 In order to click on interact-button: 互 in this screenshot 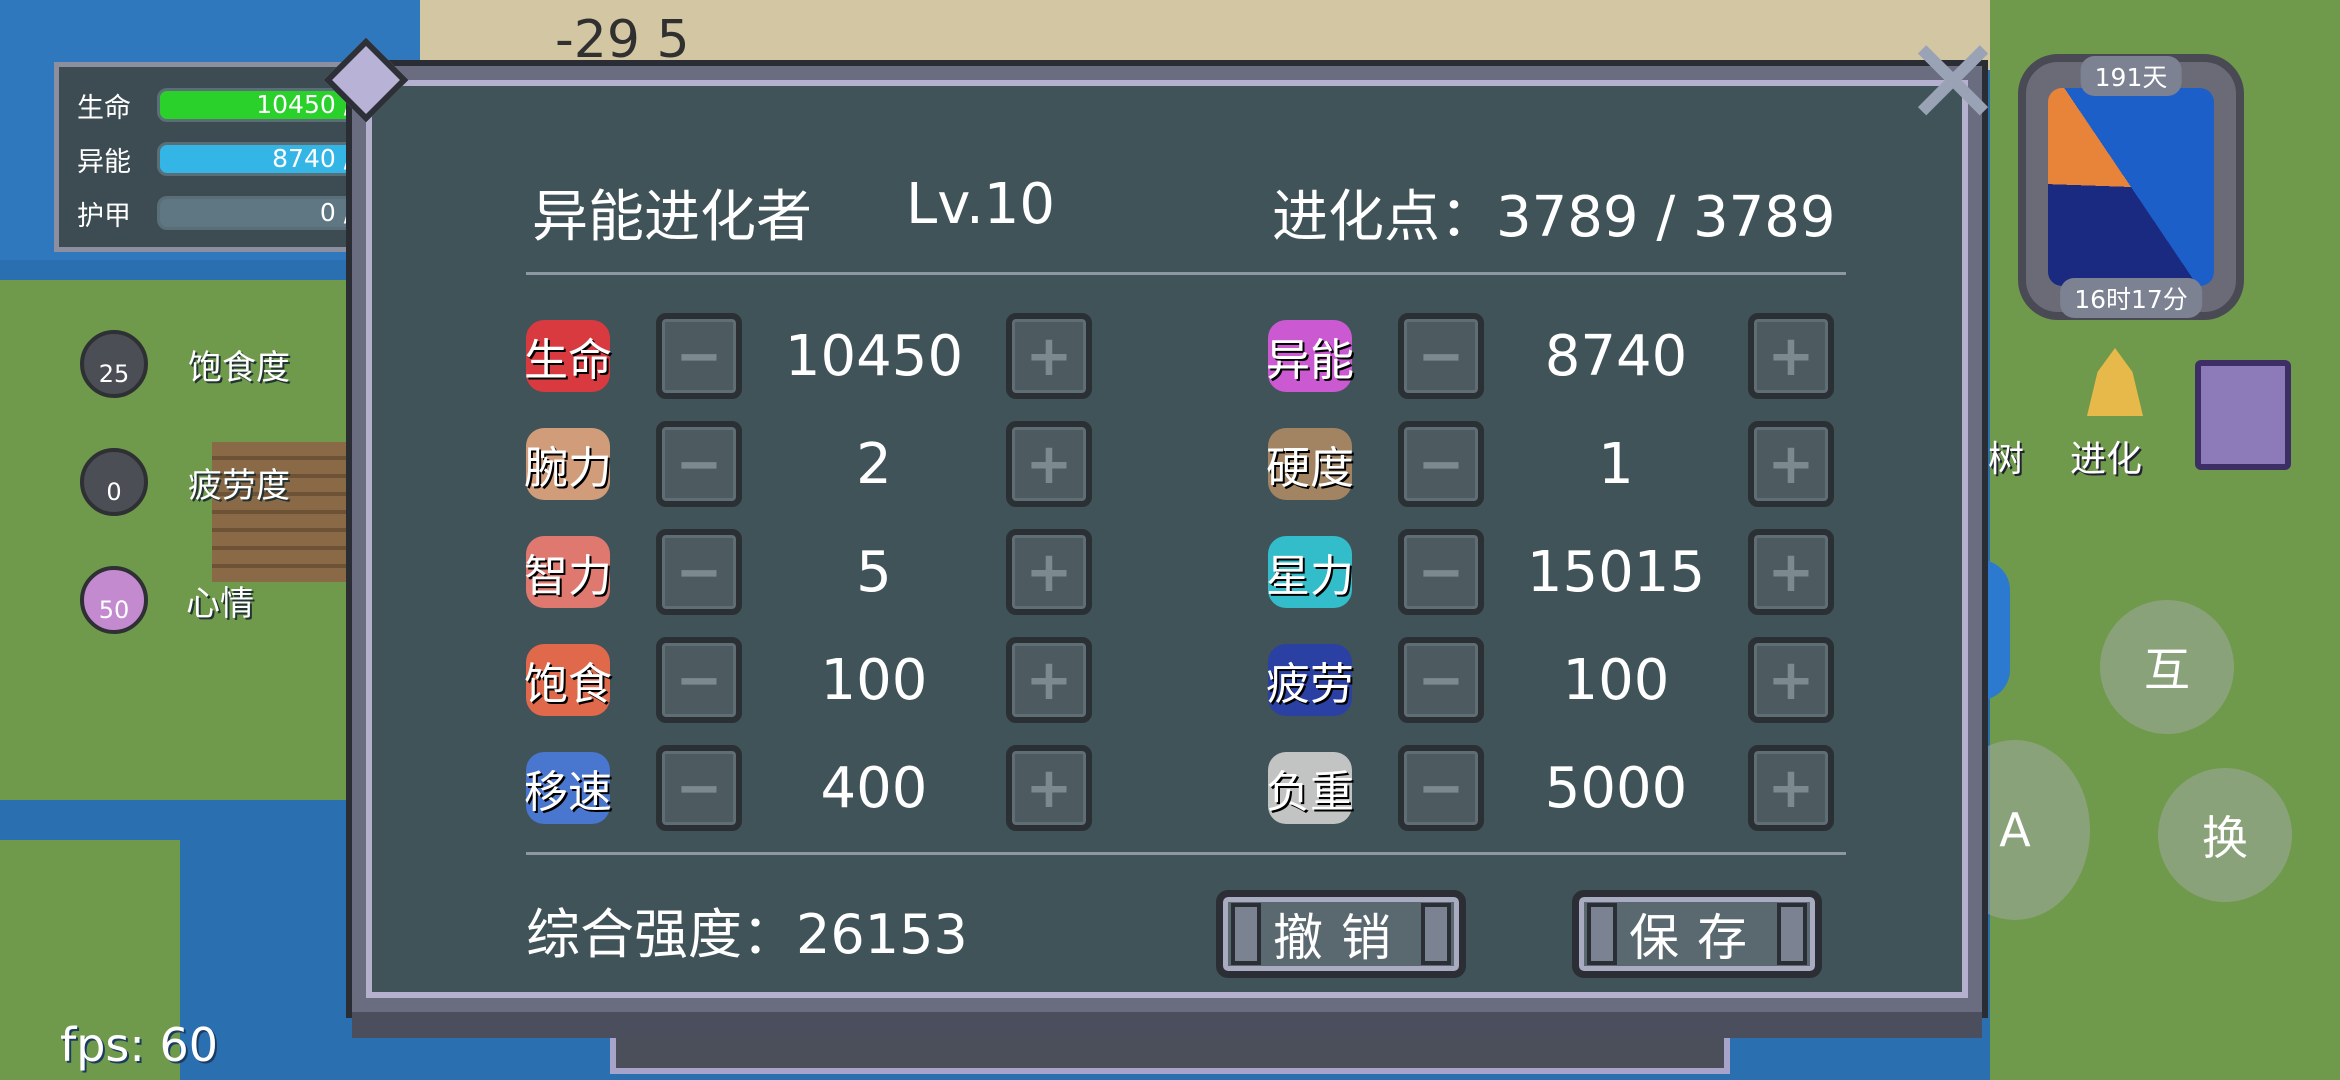, I will do `click(2167, 667)`.